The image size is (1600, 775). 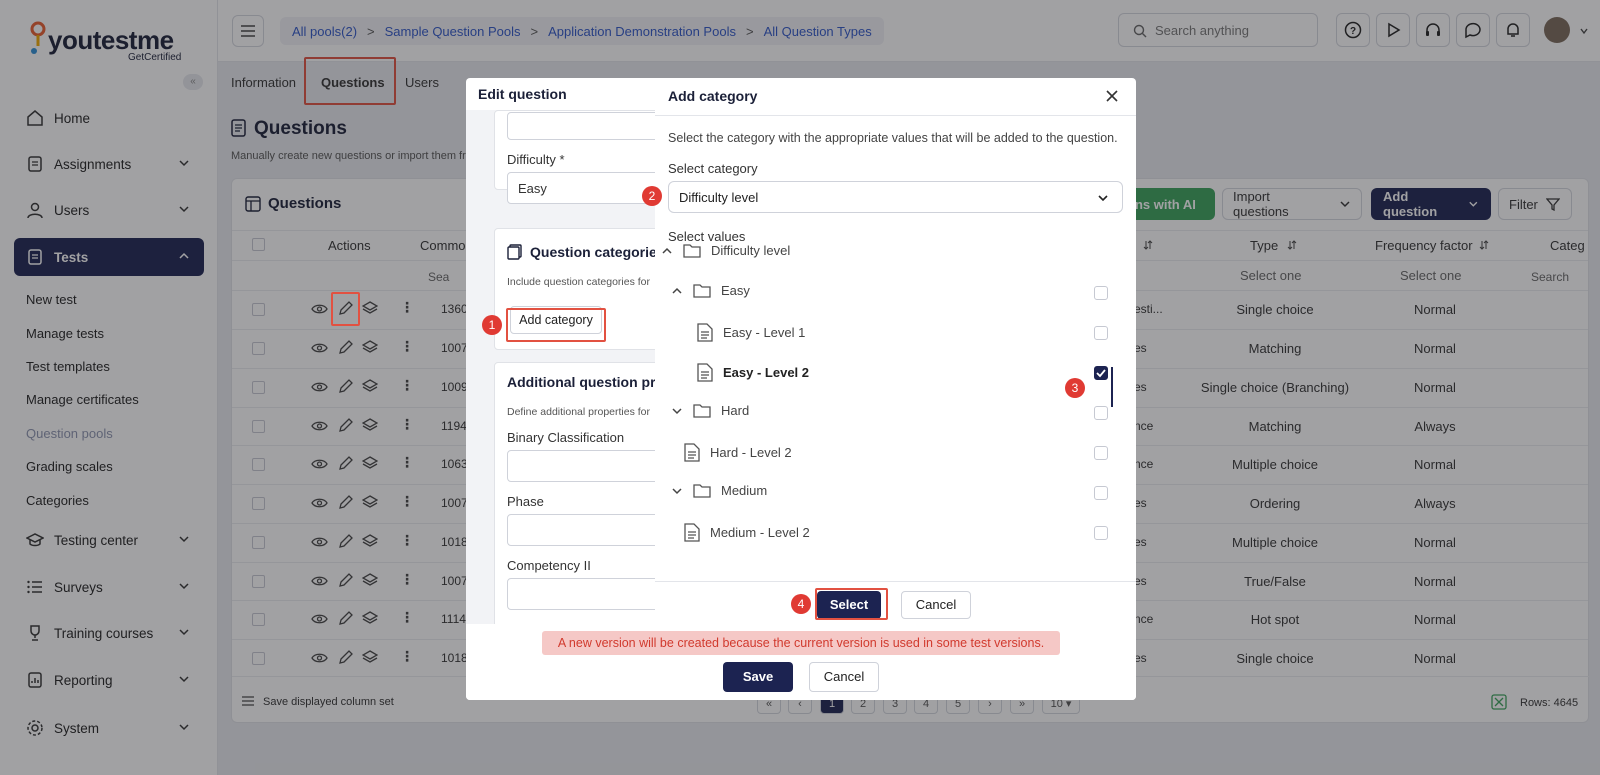 What do you see at coordinates (751, 452) in the screenshot?
I see `tree-node-label: Hard - Level 2` at bounding box center [751, 452].